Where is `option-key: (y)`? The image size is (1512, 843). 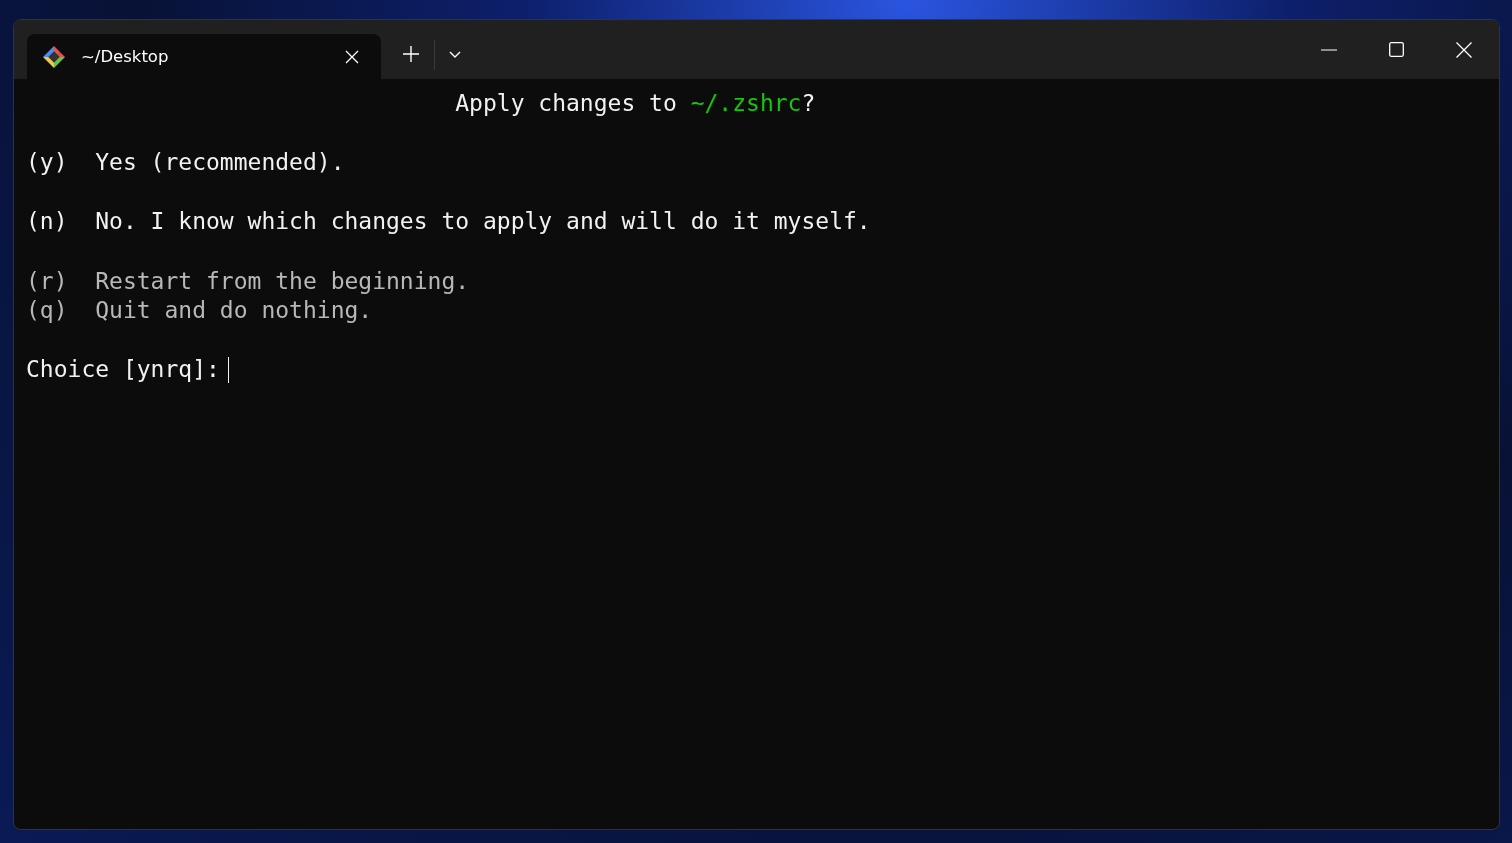 option-key: (y) is located at coordinates (61, 163).